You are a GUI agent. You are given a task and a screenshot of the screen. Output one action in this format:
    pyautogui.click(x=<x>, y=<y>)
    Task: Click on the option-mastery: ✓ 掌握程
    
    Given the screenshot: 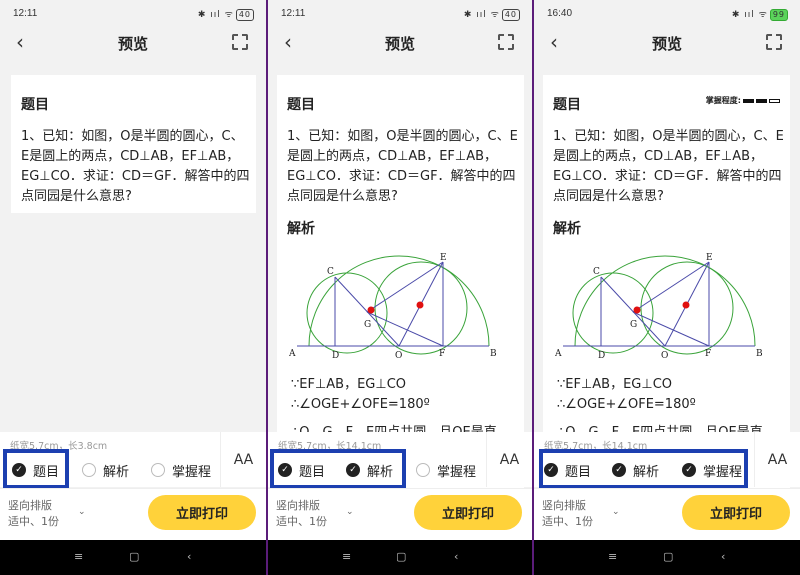 What is the action you would take?
    pyautogui.click(x=712, y=470)
    